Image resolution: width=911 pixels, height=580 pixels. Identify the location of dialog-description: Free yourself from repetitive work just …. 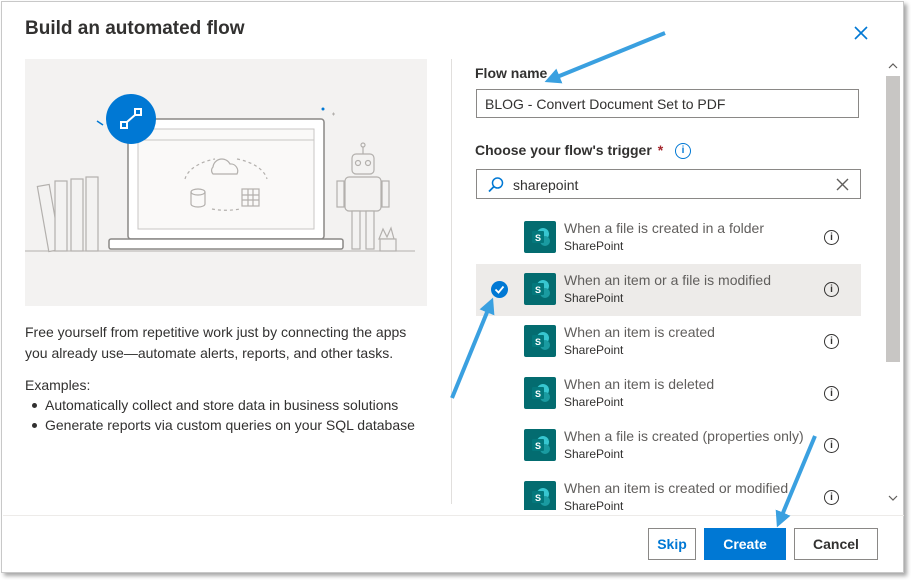
(216, 342).